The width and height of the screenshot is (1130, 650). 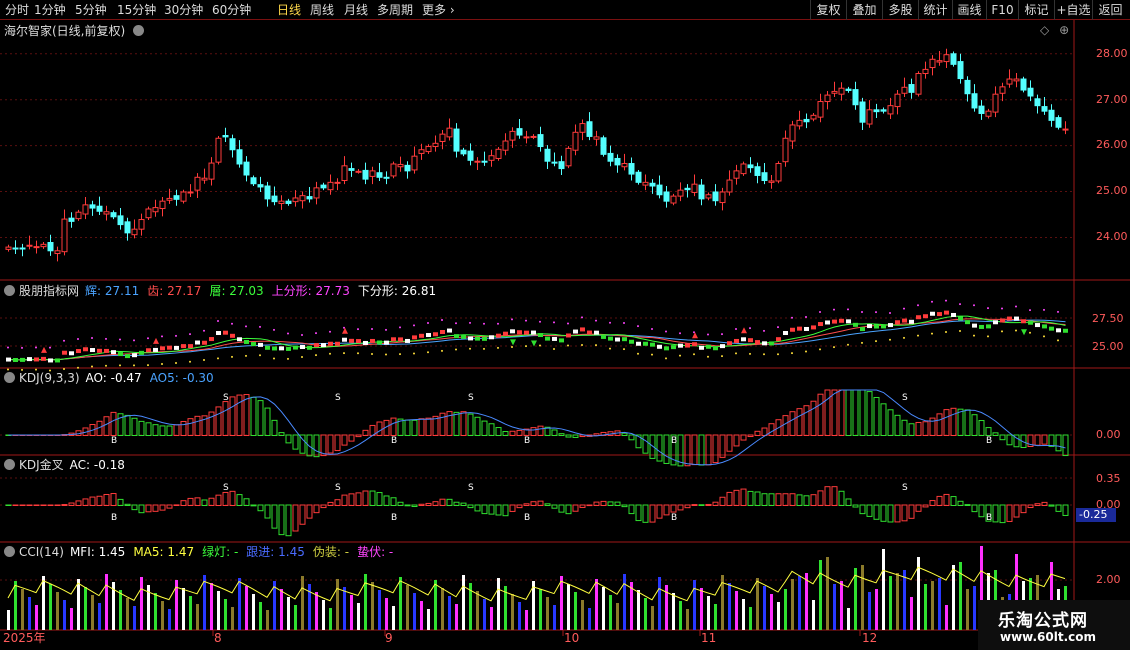 I want to click on panel2-name: KDJ(9,3,3), so click(x=49, y=378).